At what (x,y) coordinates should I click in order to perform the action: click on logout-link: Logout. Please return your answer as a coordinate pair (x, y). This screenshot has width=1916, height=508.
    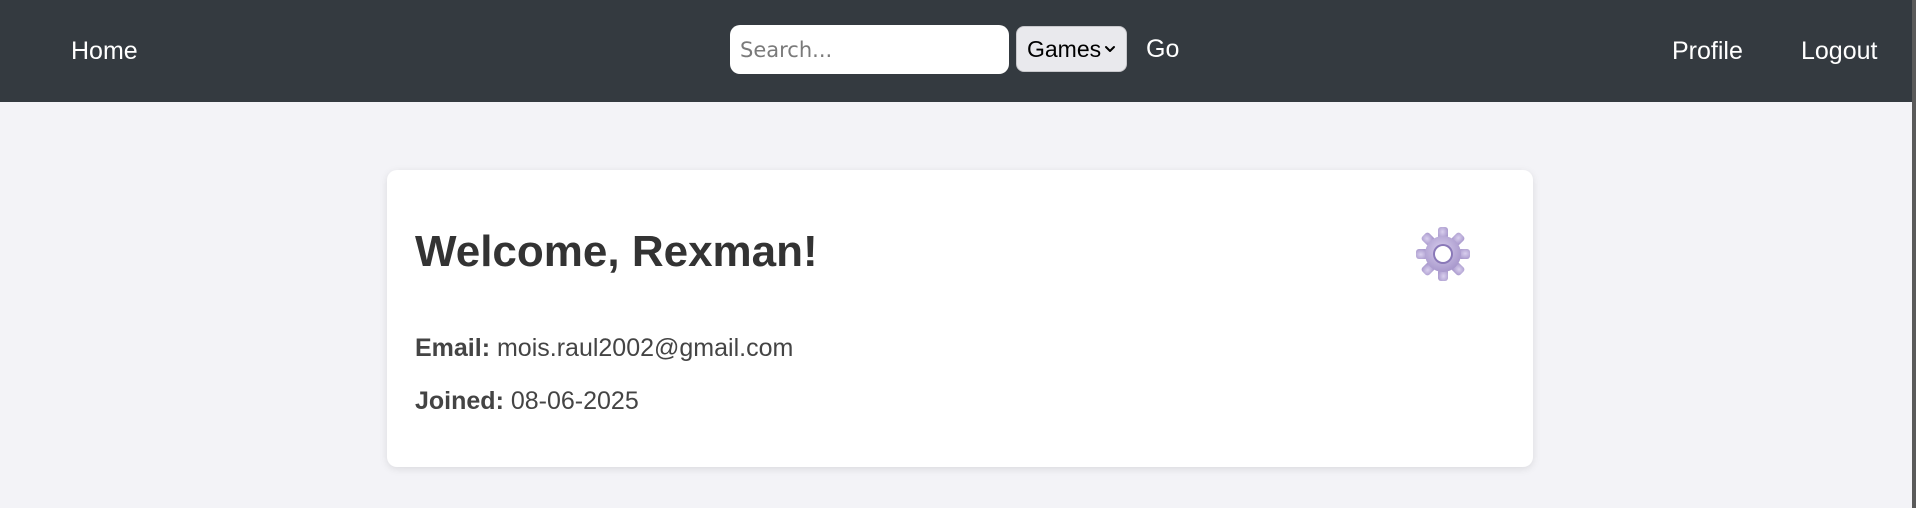
    Looking at the image, I should click on (1839, 51).